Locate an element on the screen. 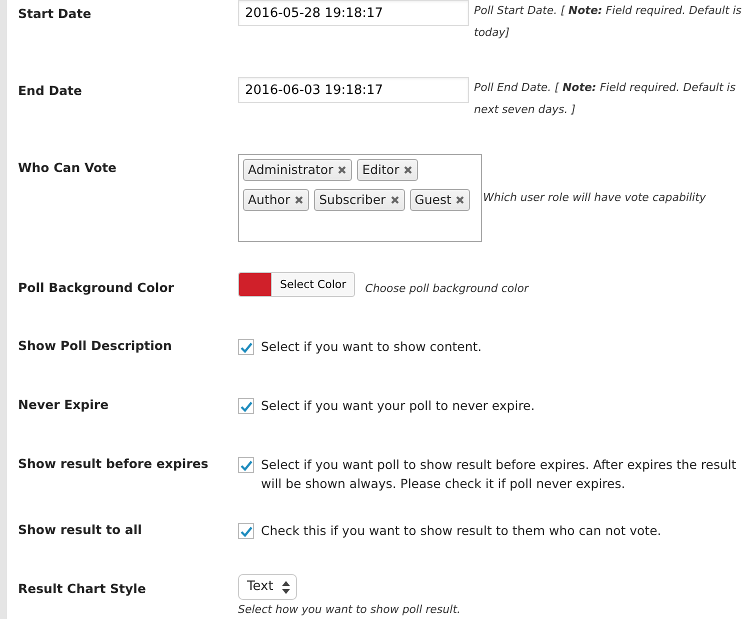 The width and height of the screenshot is (748, 619). checkbox-label: Select if you want your poll to never expire. is located at coordinates (398, 406).